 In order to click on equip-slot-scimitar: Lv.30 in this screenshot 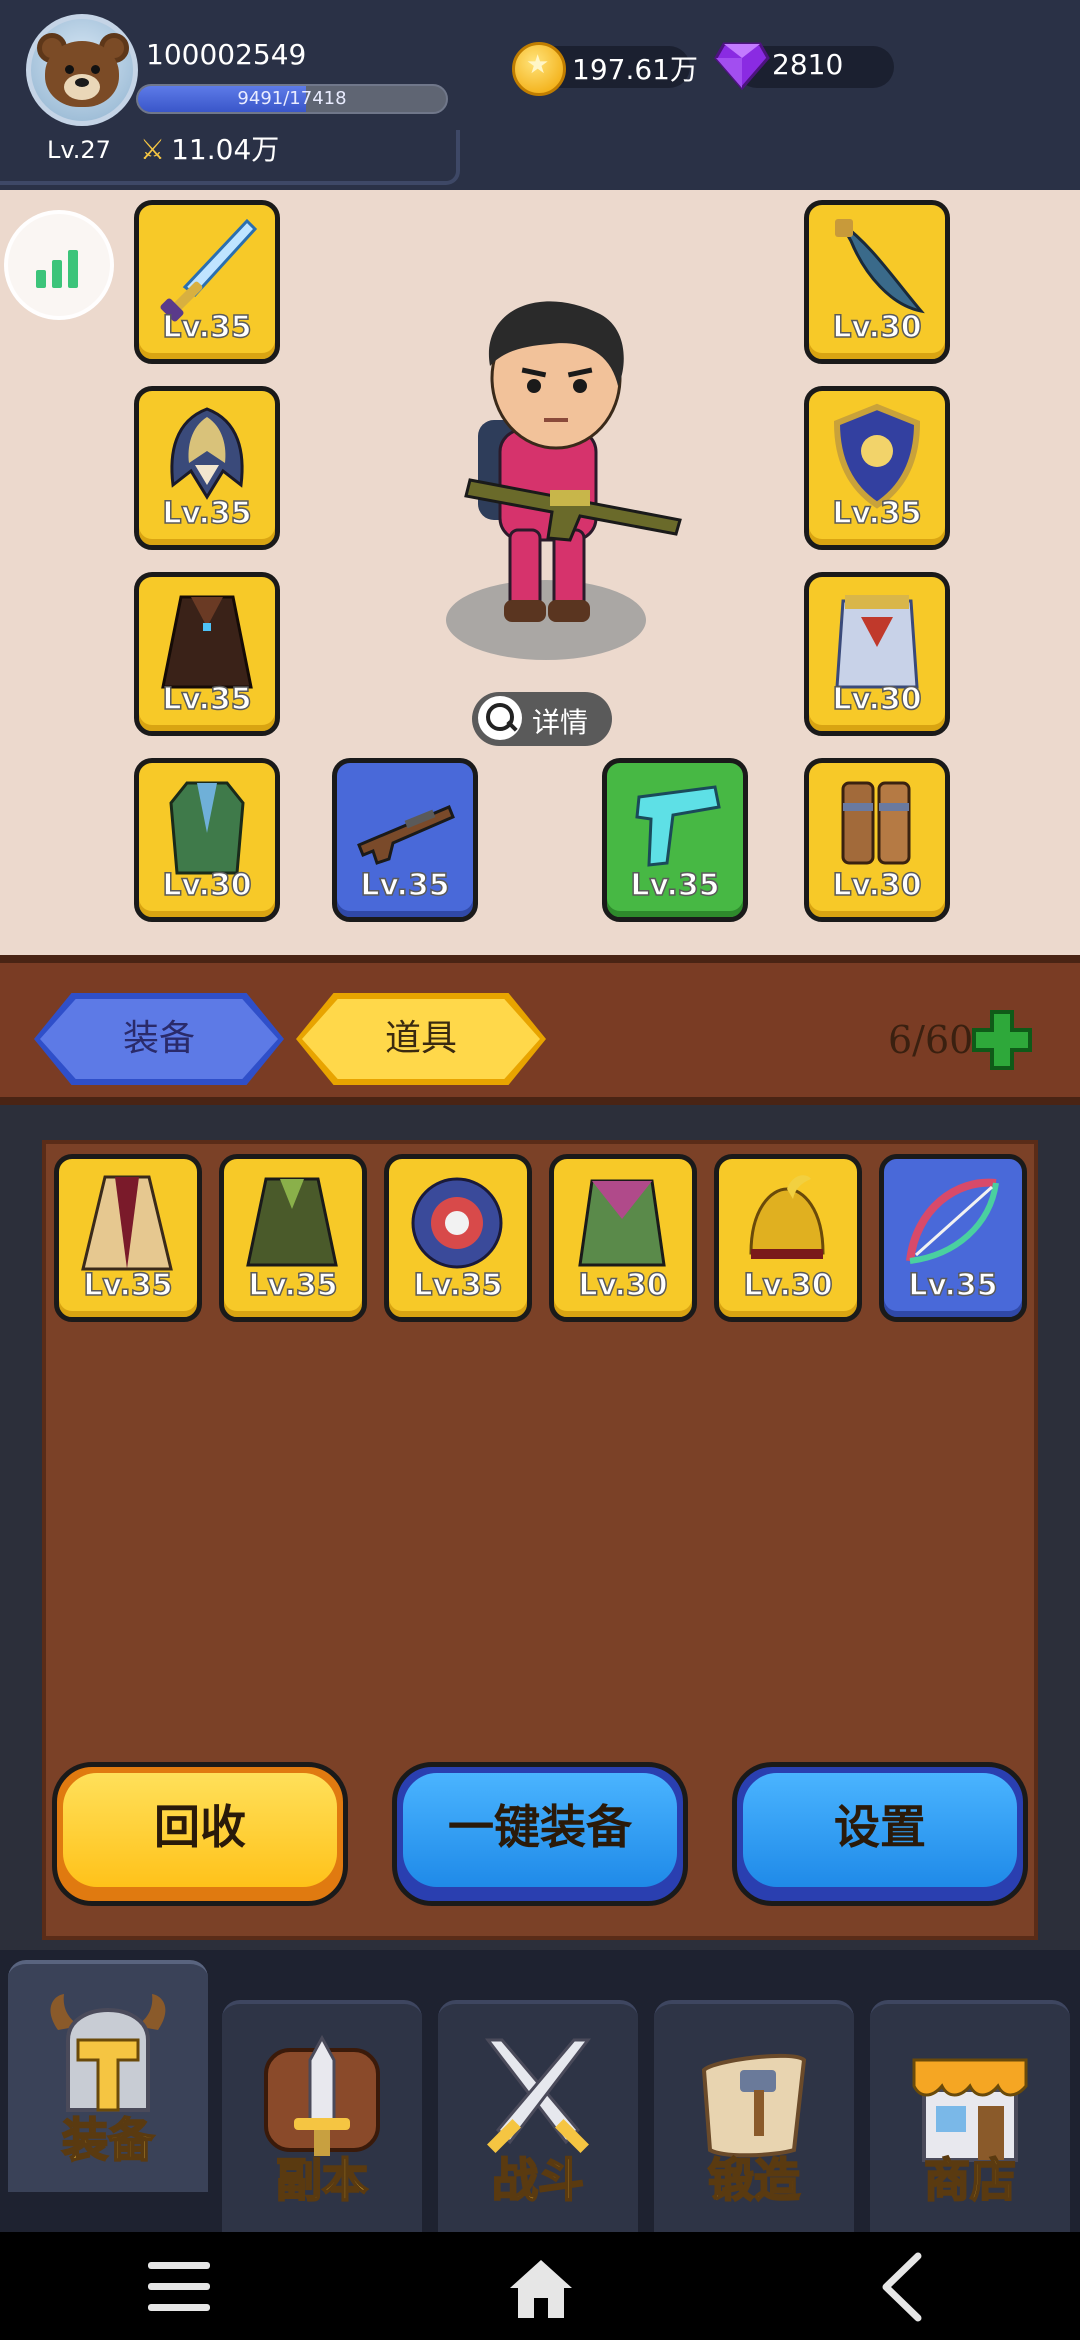, I will do `click(877, 282)`.